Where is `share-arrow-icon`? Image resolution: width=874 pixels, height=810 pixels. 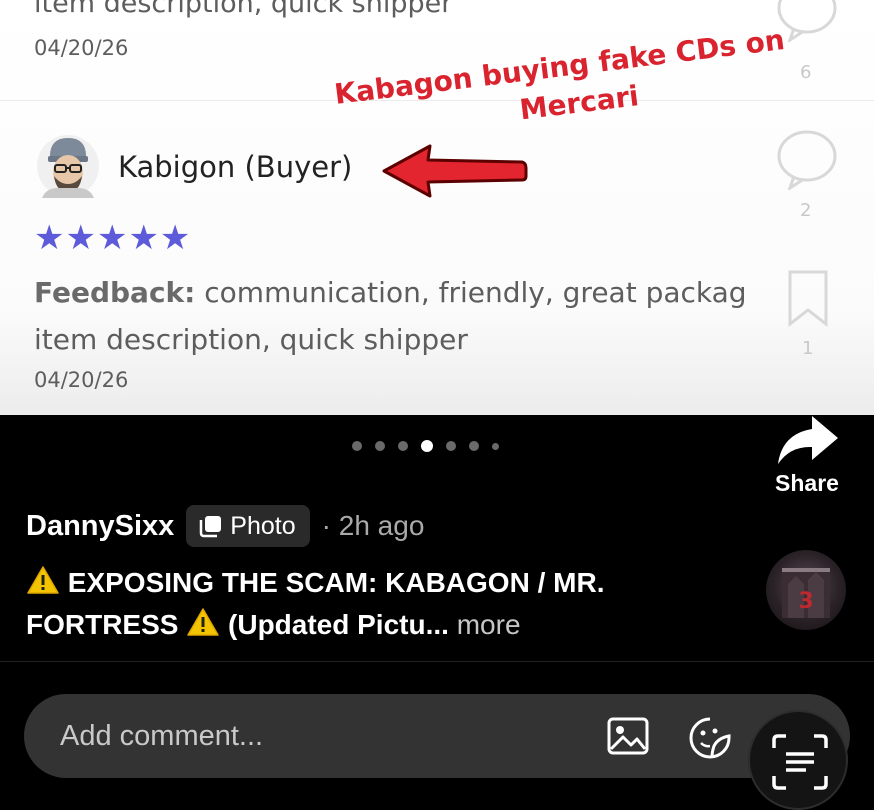 share-arrow-icon is located at coordinates (808, 440).